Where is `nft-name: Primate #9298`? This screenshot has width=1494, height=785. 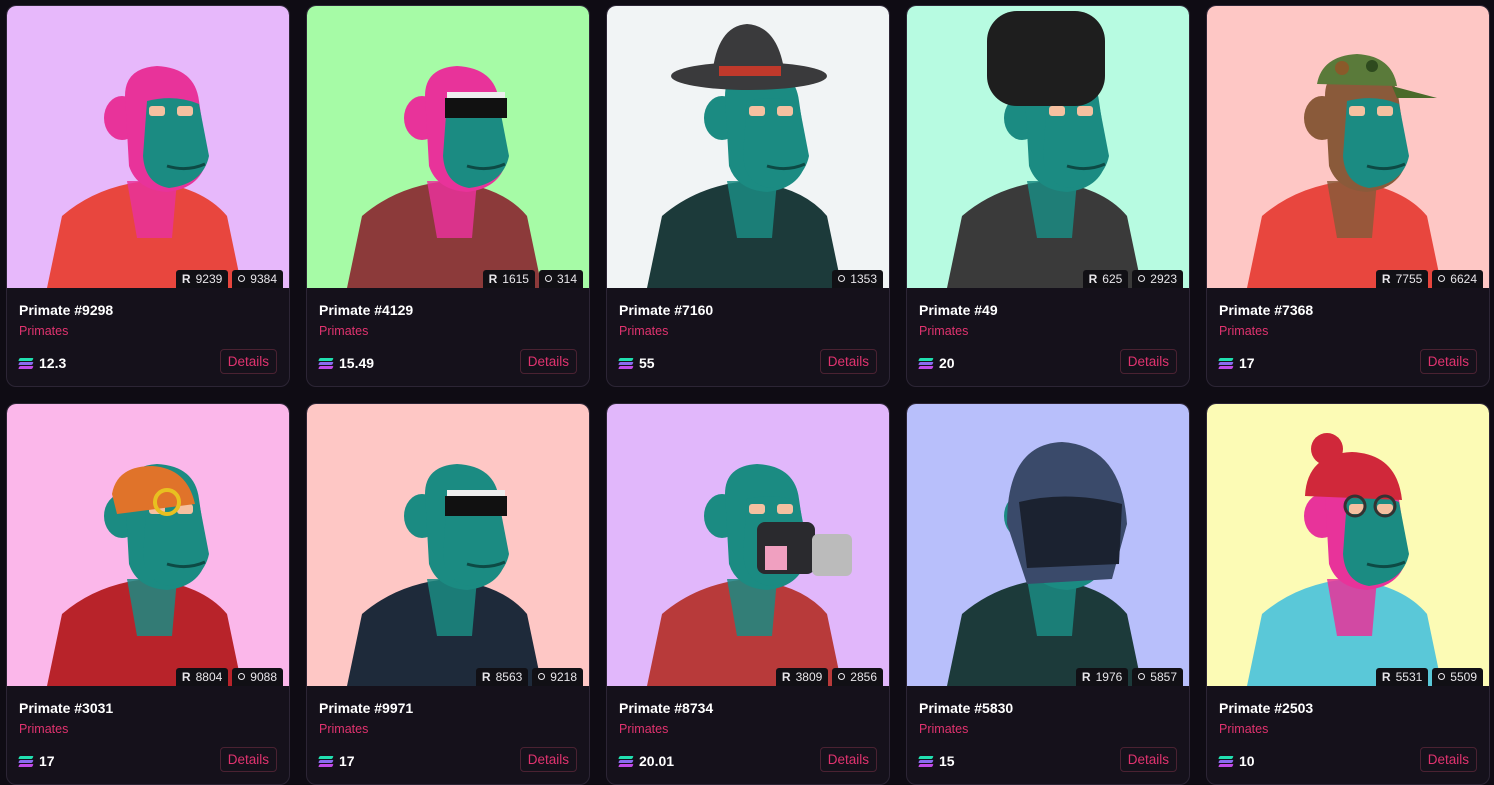
nft-name: Primate #9298 is located at coordinates (66, 310).